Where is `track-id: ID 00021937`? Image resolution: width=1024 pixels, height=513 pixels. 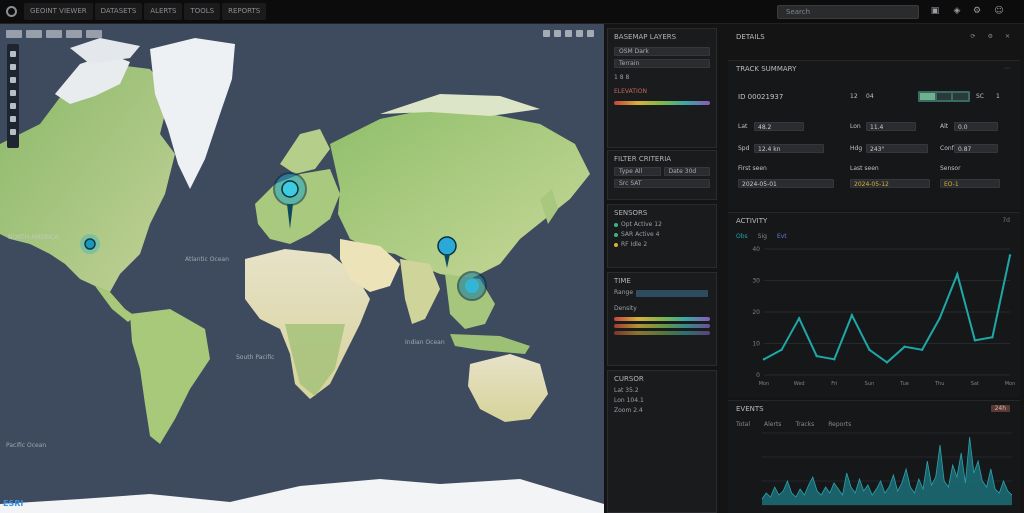
track-id: ID 00021937 is located at coordinates (761, 97).